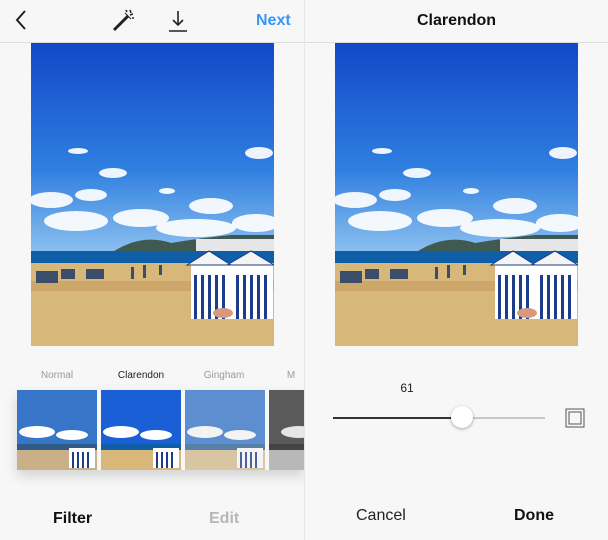 Image resolution: width=608 pixels, height=540 pixels. What do you see at coordinates (575, 418) in the screenshot?
I see `frame-icon` at bounding box center [575, 418].